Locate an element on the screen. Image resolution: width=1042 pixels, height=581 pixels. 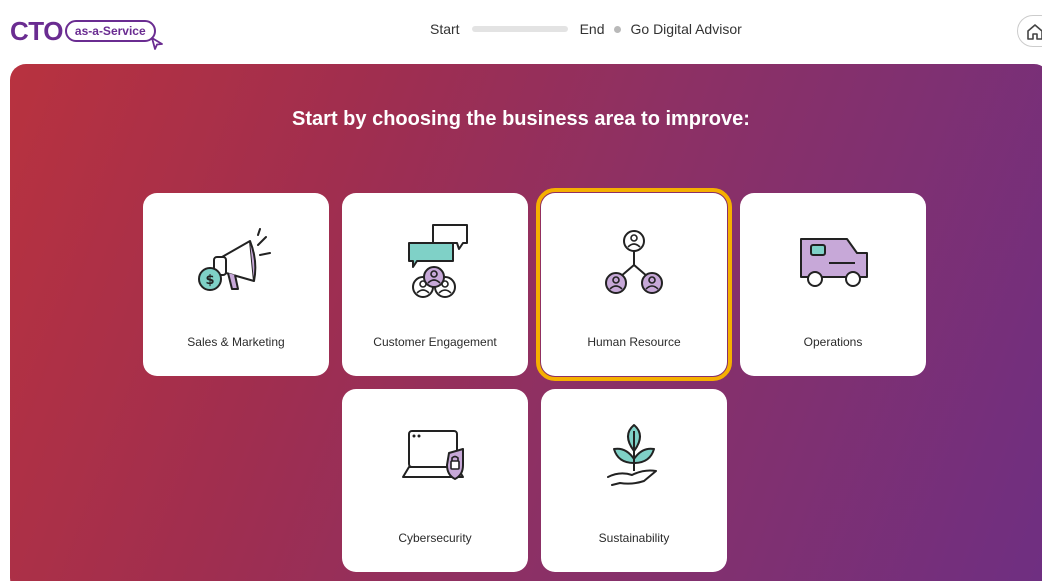
card-sales-marketing: $ Sales & Marketing is located at coordinates (236, 284).